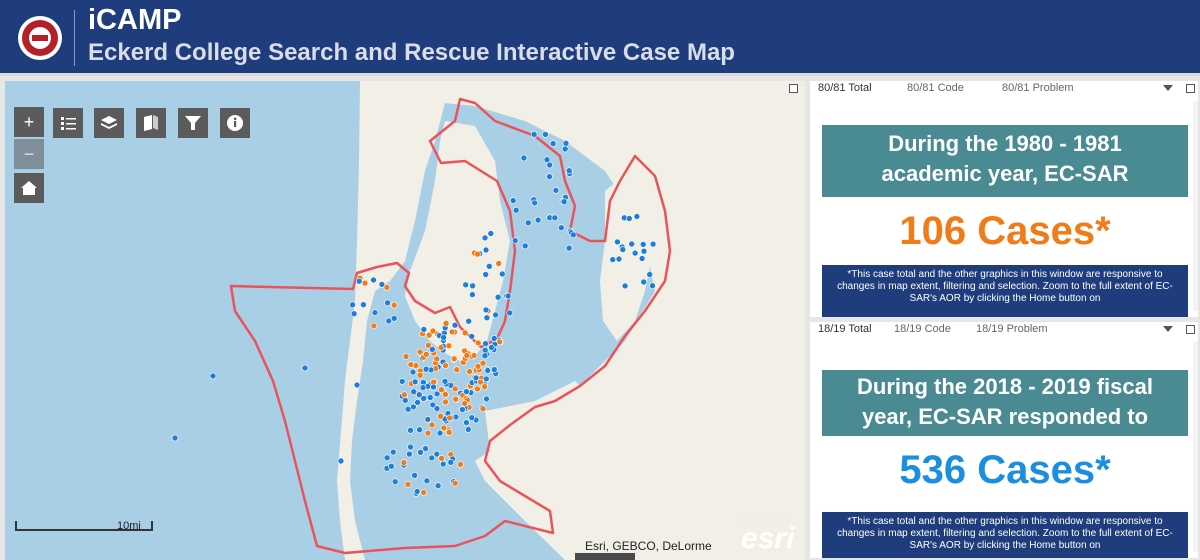 The height and width of the screenshot is (560, 1200). I want to click on filter-button, so click(193, 123).